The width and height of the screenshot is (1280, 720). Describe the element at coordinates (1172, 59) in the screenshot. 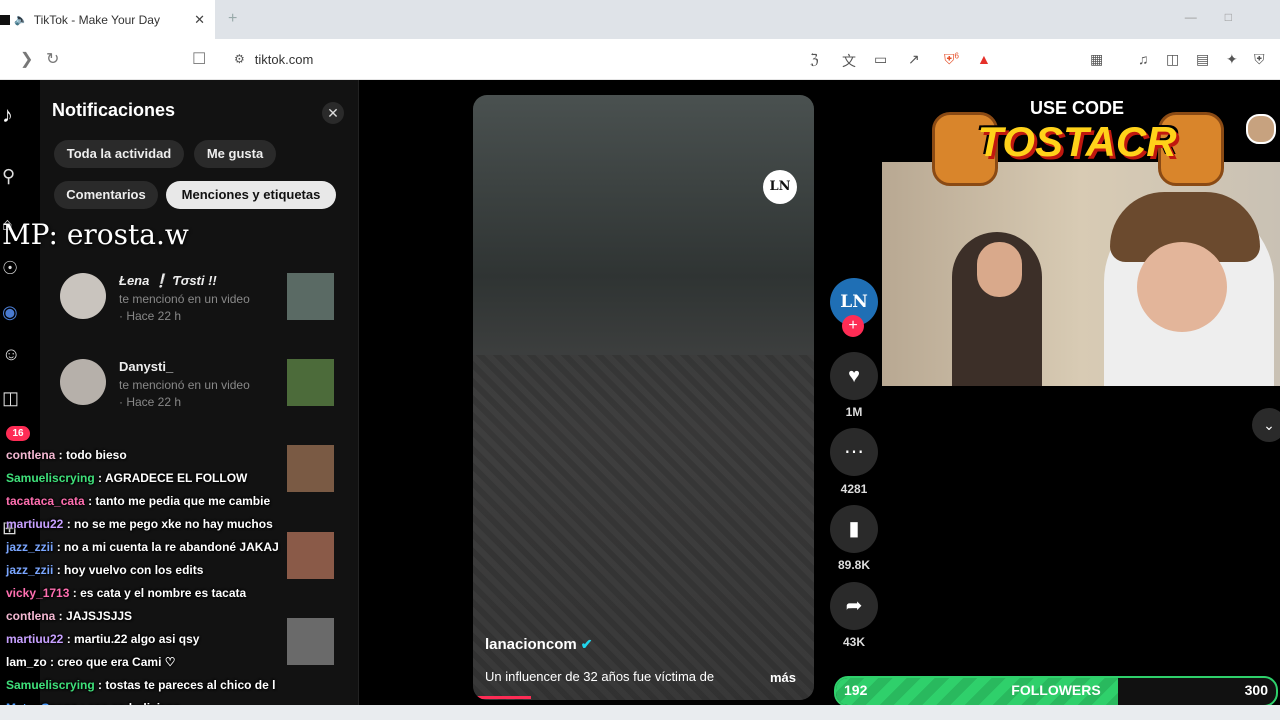

I see `sidebar-icon: ◫` at that location.